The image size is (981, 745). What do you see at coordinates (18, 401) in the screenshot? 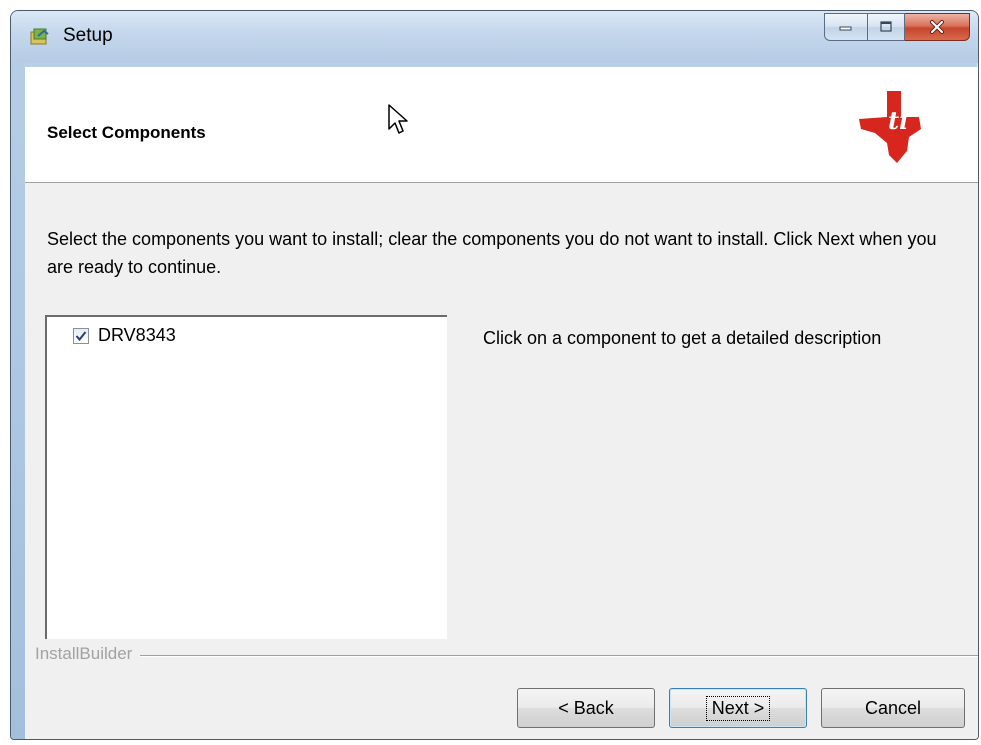
I see `window-frame-left` at bounding box center [18, 401].